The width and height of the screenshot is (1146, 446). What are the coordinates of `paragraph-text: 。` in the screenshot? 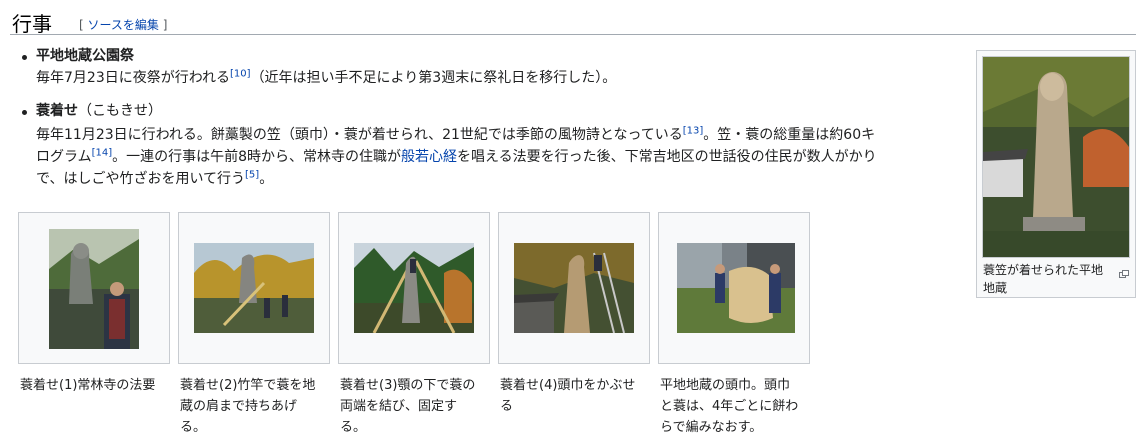 It's located at (266, 179).